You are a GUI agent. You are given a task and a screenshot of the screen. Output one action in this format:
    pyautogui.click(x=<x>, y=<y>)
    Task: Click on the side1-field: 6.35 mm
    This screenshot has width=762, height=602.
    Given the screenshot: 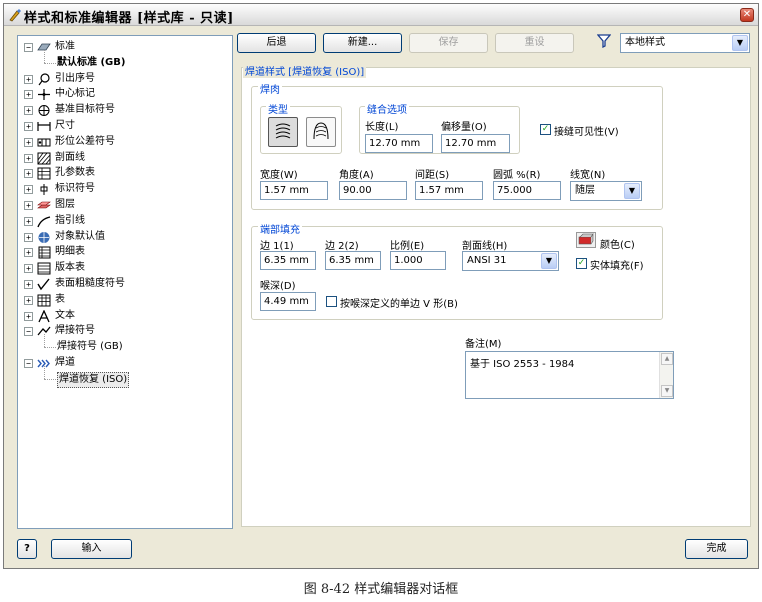 What is the action you would take?
    pyautogui.click(x=288, y=260)
    